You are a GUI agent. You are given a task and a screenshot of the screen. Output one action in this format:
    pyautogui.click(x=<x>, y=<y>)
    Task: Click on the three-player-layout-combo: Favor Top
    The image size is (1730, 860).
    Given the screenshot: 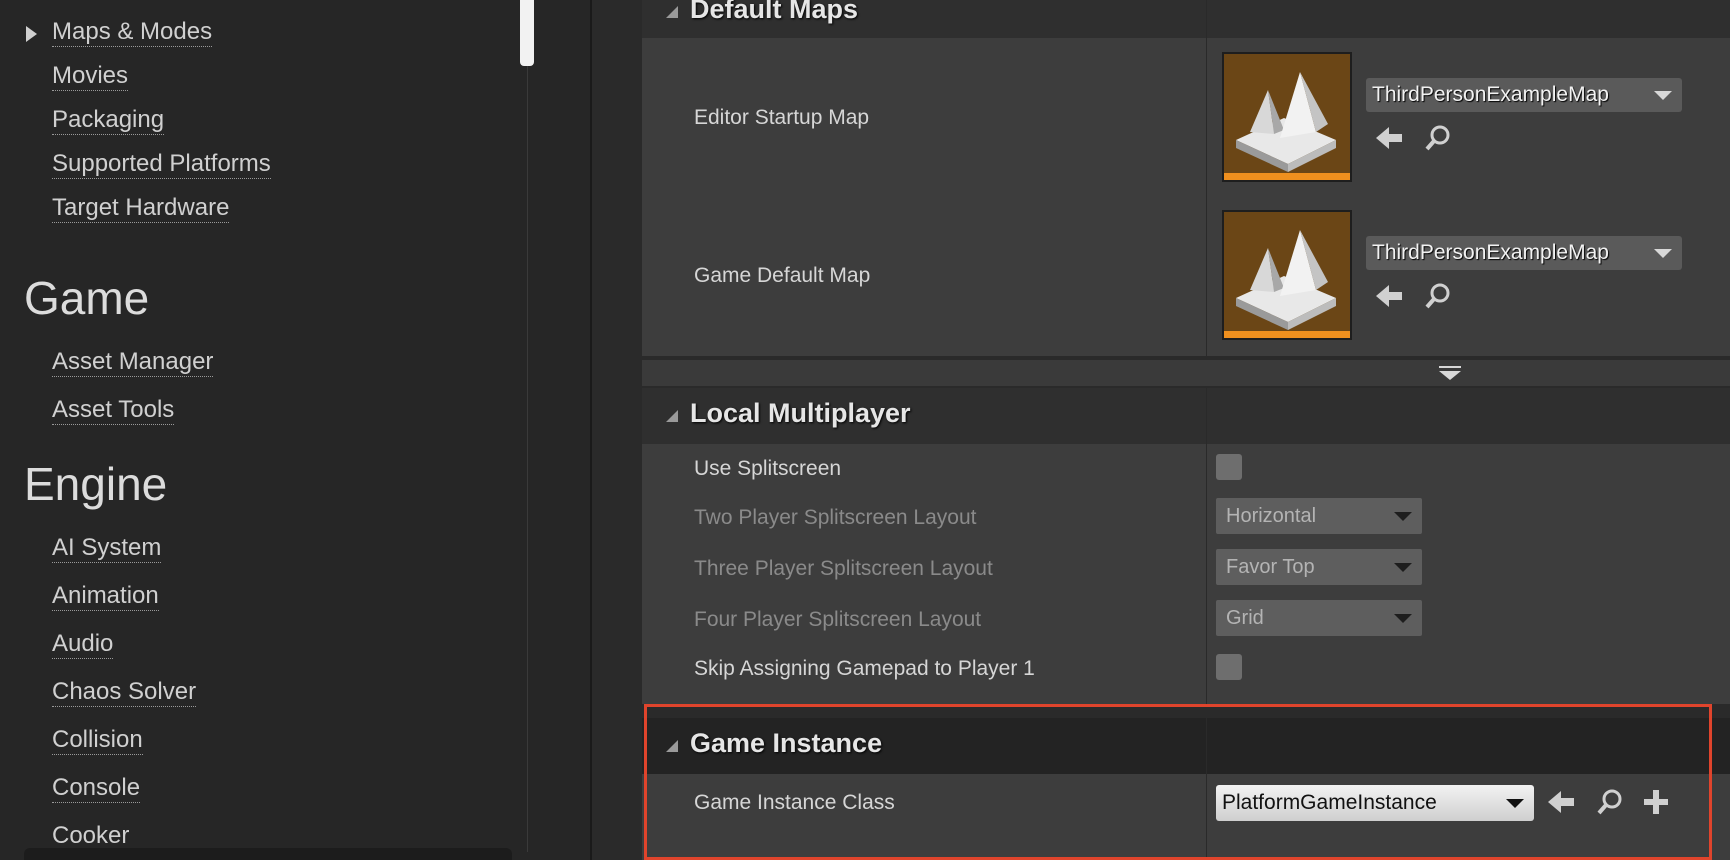 What is the action you would take?
    pyautogui.click(x=1319, y=567)
    